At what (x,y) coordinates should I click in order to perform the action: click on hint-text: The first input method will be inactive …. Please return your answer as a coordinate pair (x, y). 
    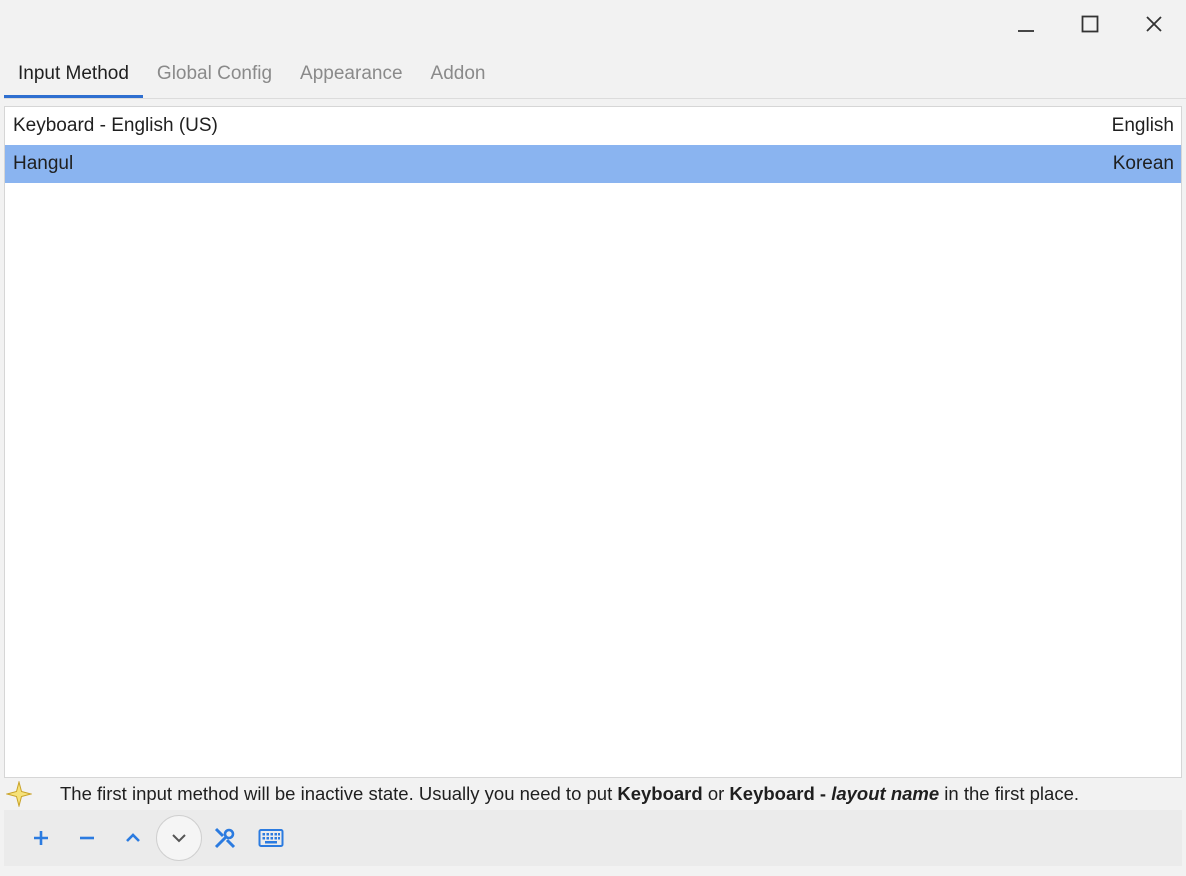
    Looking at the image, I should click on (569, 793).